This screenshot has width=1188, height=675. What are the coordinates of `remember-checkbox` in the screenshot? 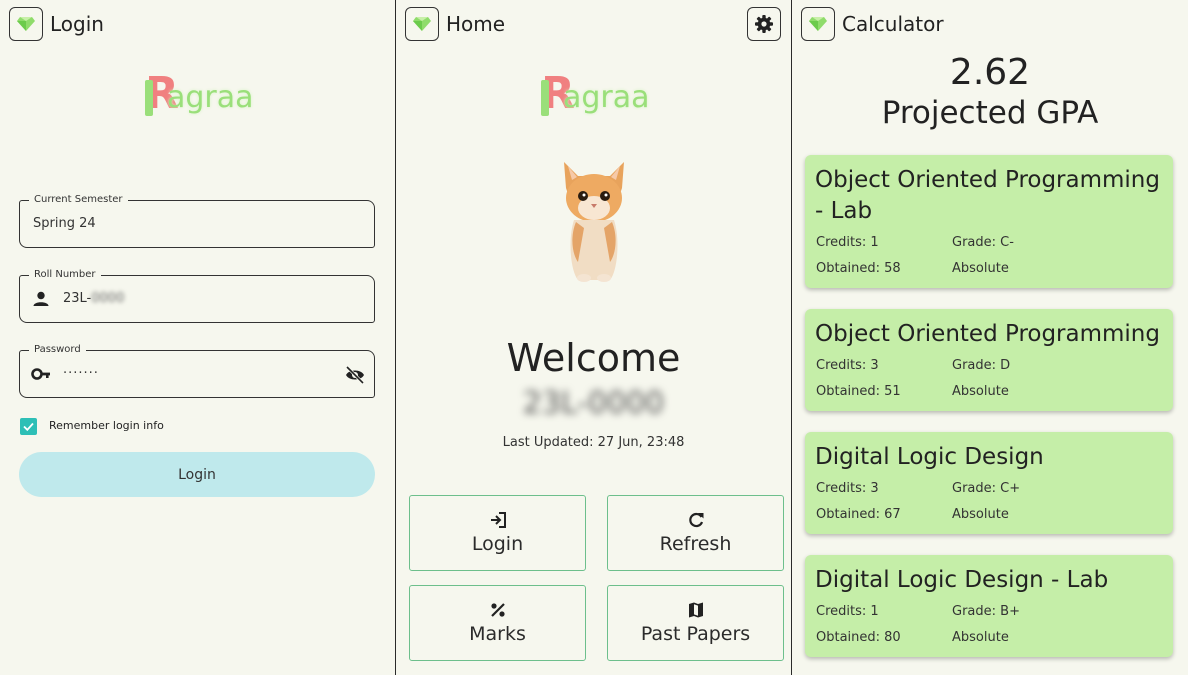 It's located at (28, 426).